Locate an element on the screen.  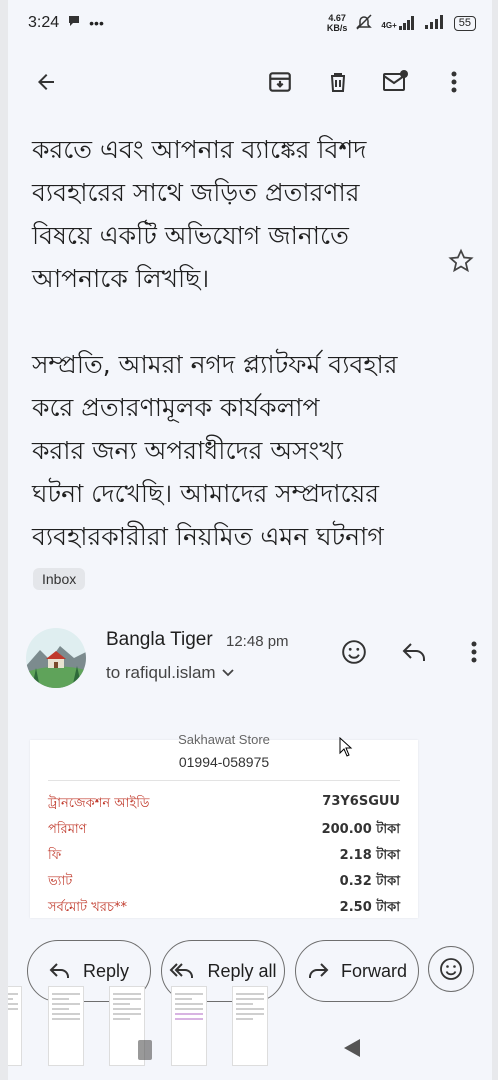
more-options-button is located at coordinates (454, 82).